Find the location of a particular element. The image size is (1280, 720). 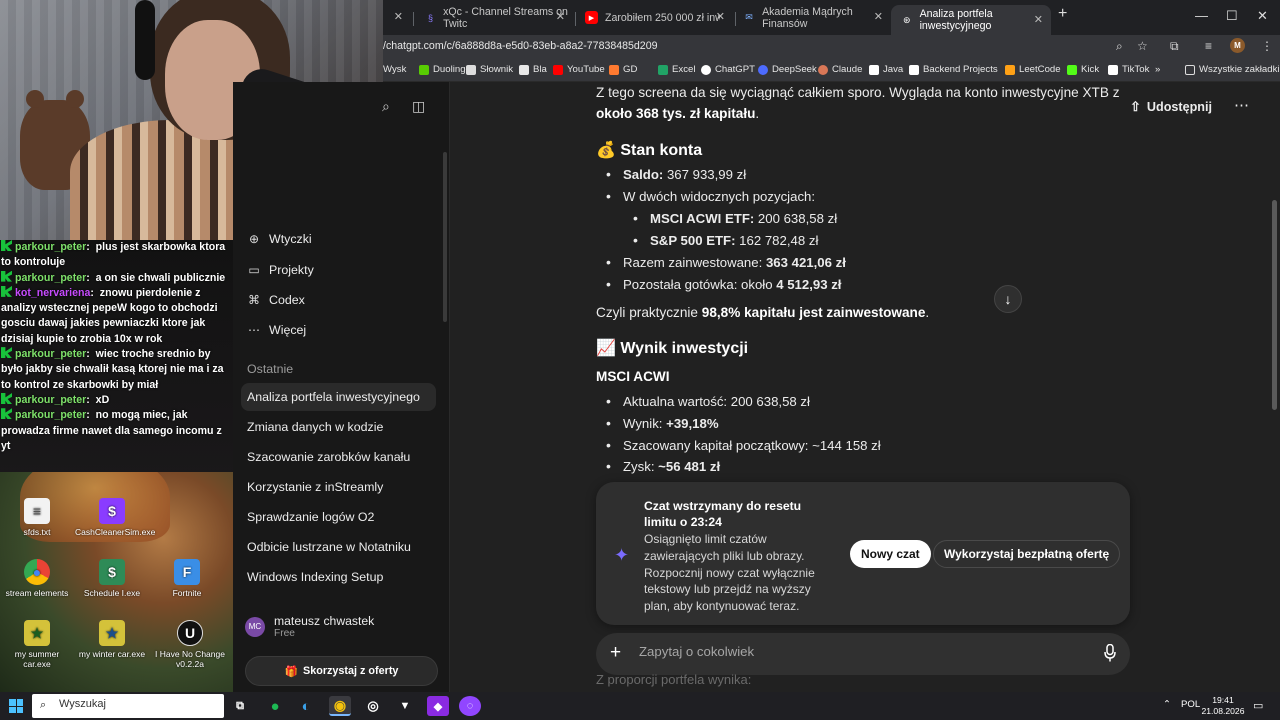

windows-start-icon is located at coordinates (16, 706).